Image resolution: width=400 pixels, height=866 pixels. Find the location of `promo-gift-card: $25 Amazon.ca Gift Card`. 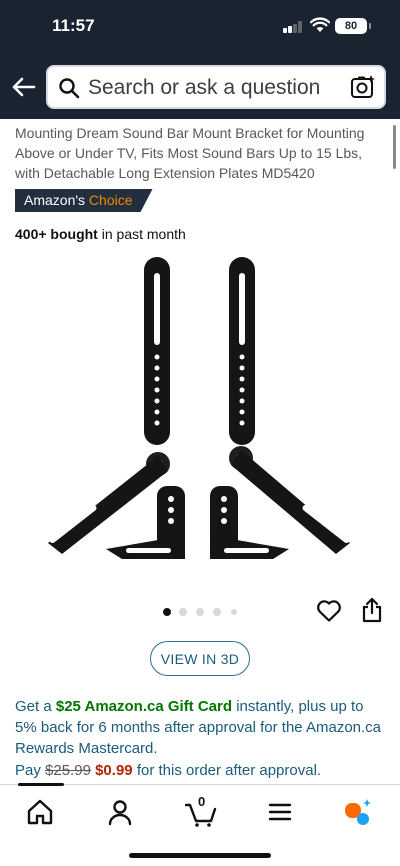

promo-gift-card: $25 Amazon.ca Gift Card is located at coordinates (144, 706).